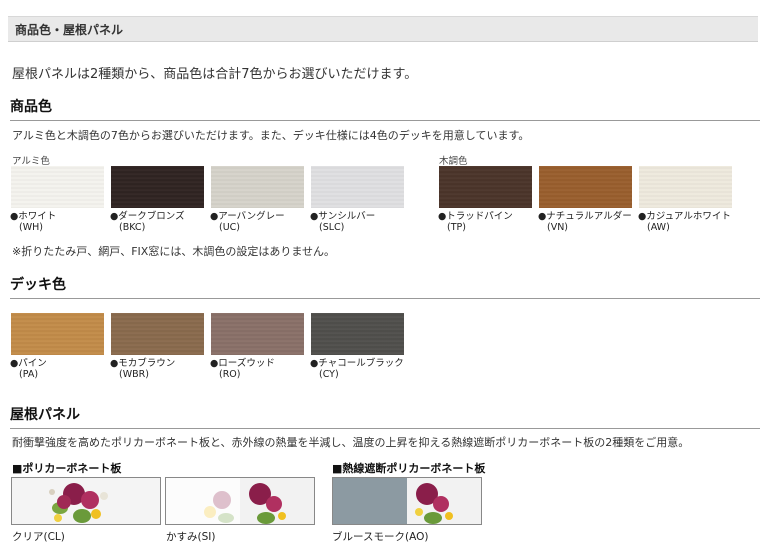 This screenshot has height=550, width=770. What do you see at coordinates (343, 222) in the screenshot?
I see `swatch-label-sun-silver: ●サンシルバー (SLC)` at bounding box center [343, 222].